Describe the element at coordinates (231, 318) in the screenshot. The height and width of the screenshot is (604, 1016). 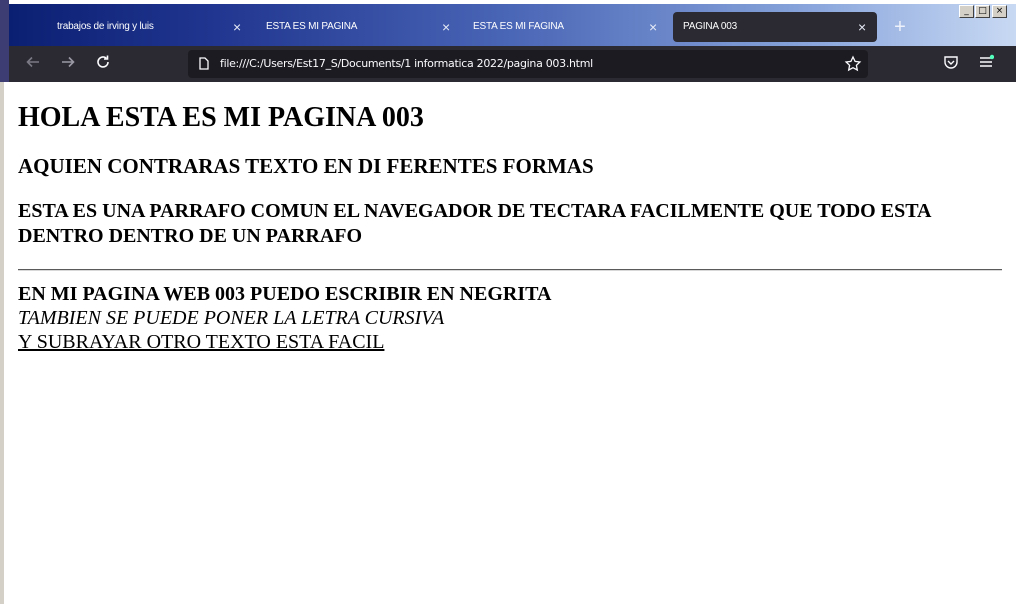
I see `italic-text: TAMBIEN SE PUEDE PONER LA LETRA CURSIVA` at that location.